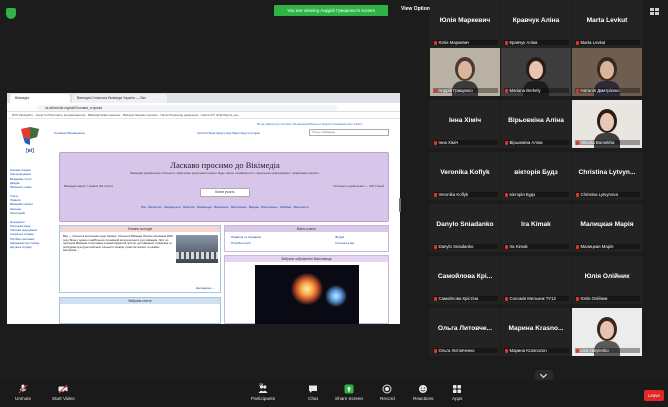 The height and width of the screenshot is (407, 668). Describe the element at coordinates (453, 194) in the screenshot. I see `participant-name: Veronika Koflyk` at that location.